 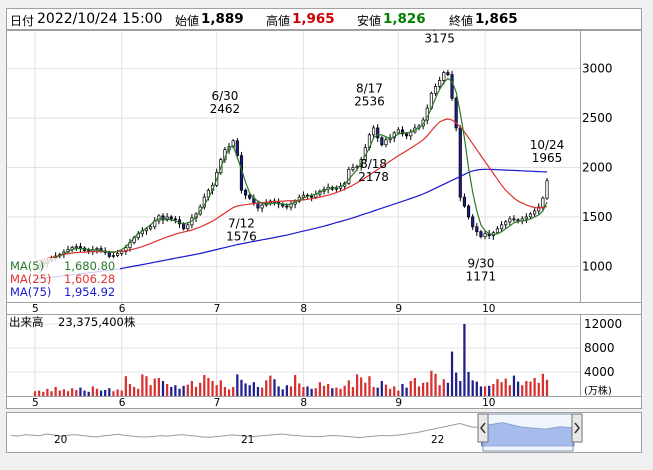 I want to click on navigator-year-label: 21, so click(x=247, y=440).